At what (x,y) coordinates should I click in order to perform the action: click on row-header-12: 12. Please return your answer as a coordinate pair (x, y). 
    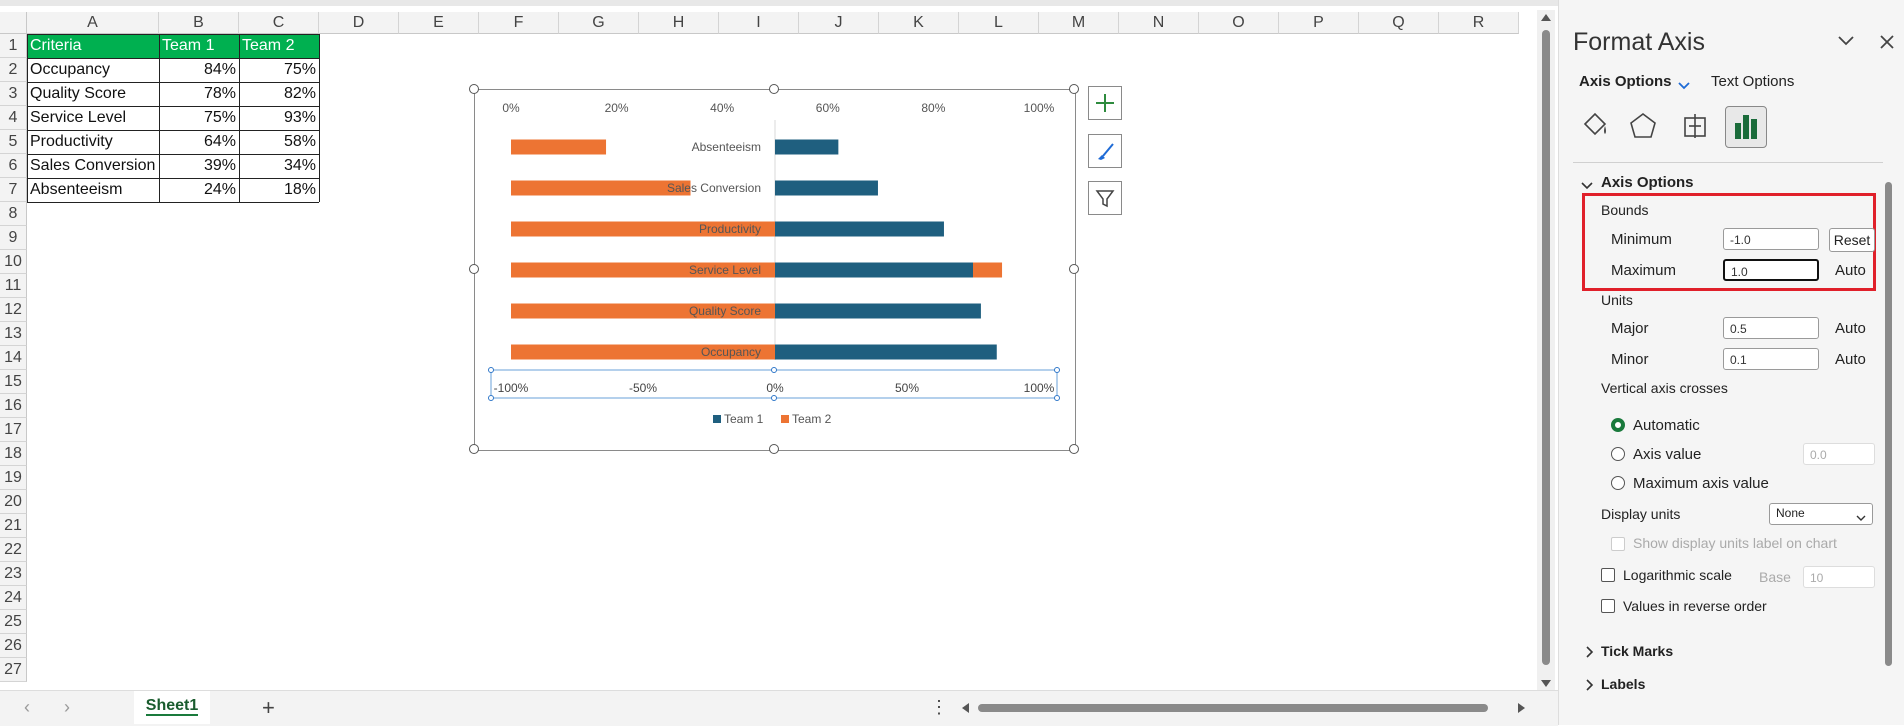
    Looking at the image, I should click on (13, 310).